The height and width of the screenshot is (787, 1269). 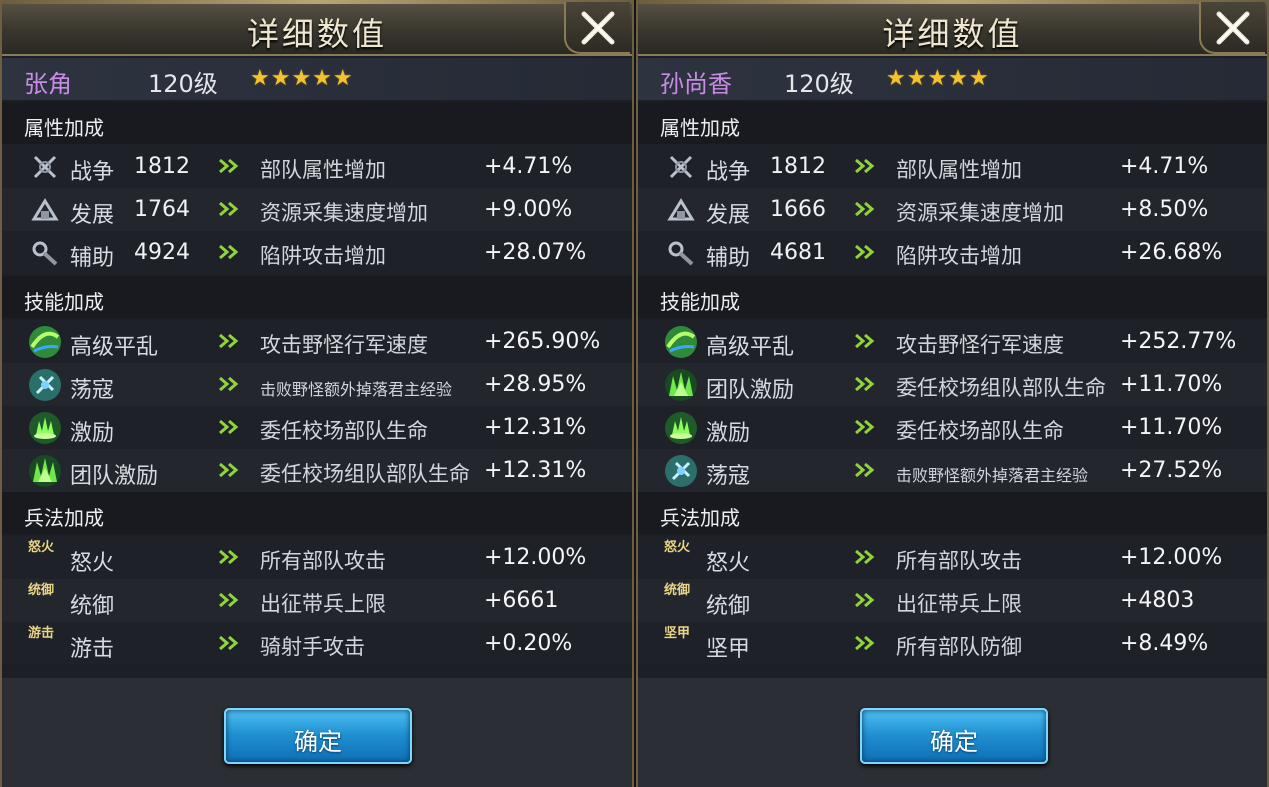 I want to click on skill-row: 团队激励 委任校场组队部队生命 +11.70%, so click(x=952, y=384).